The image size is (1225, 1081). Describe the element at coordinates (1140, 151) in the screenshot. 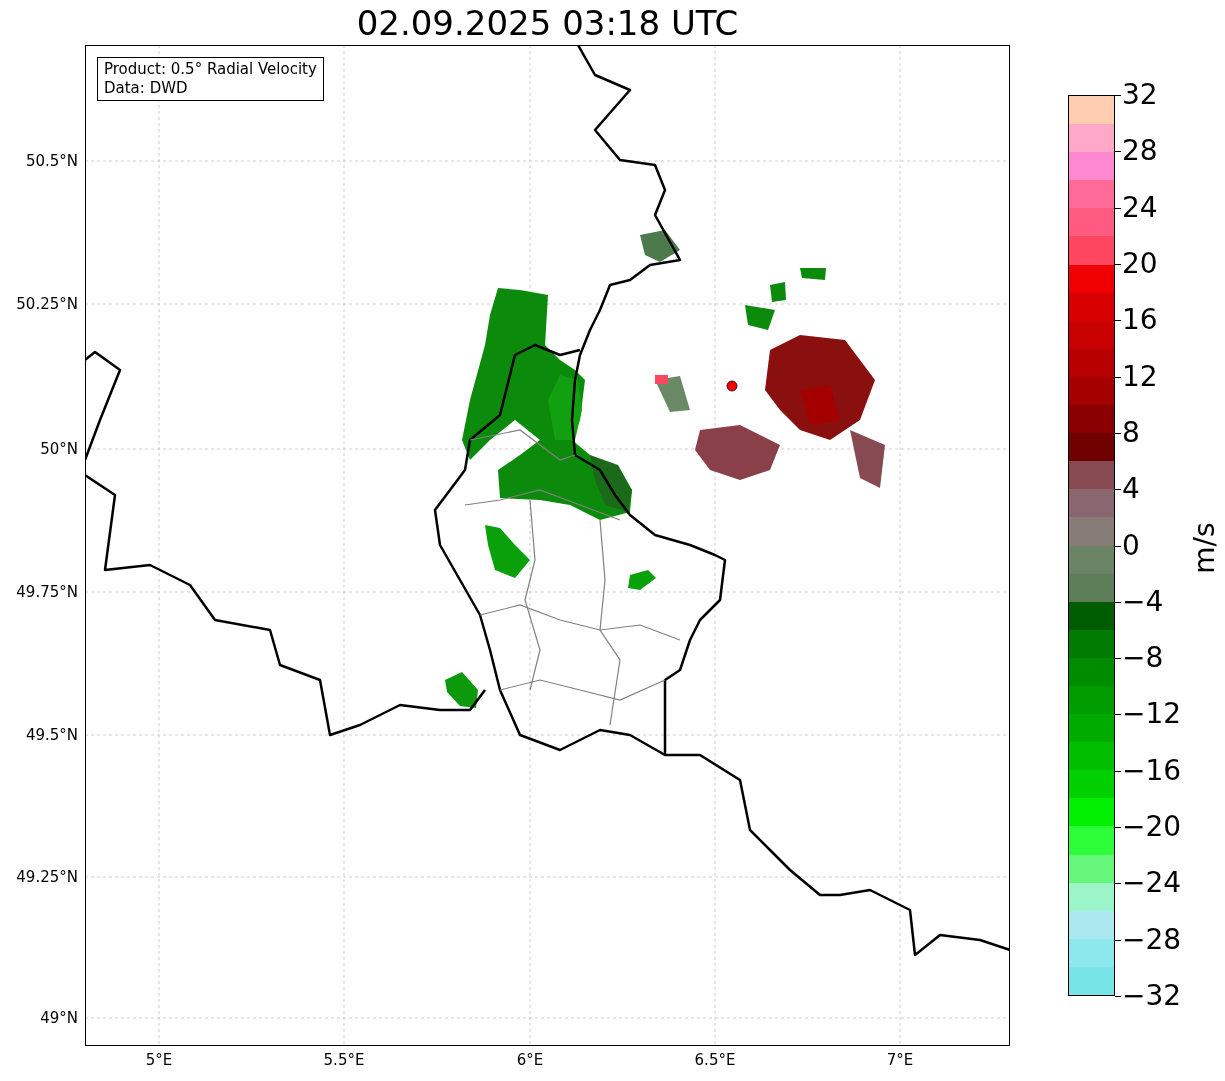

I see `colorbar-tick-label: 28` at that location.